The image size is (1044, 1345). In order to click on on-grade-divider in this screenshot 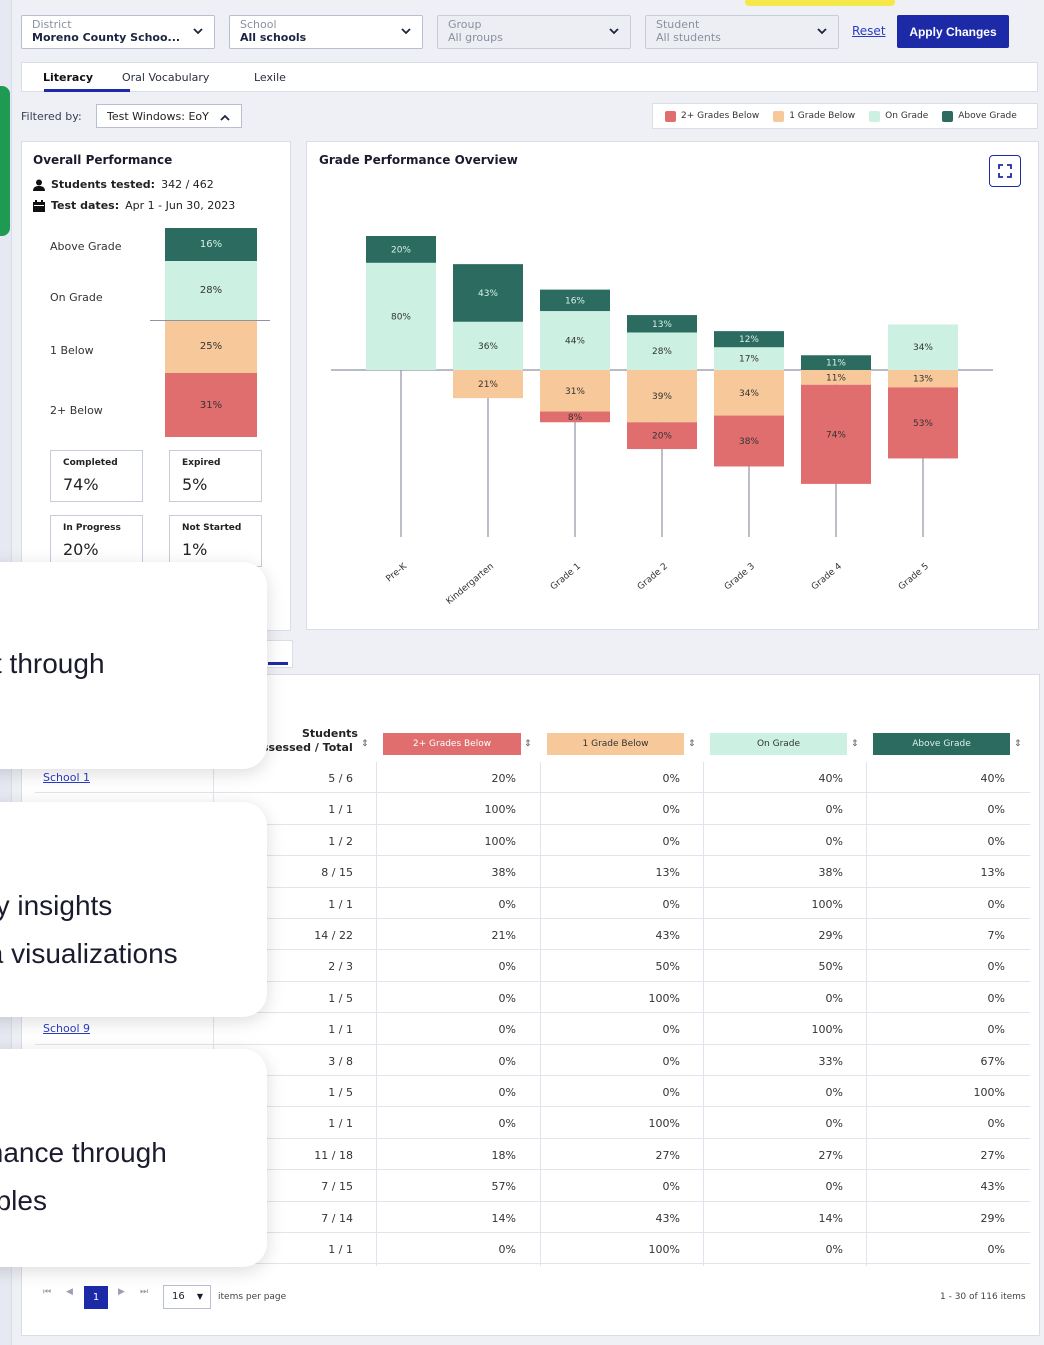, I will do `click(210, 320)`.